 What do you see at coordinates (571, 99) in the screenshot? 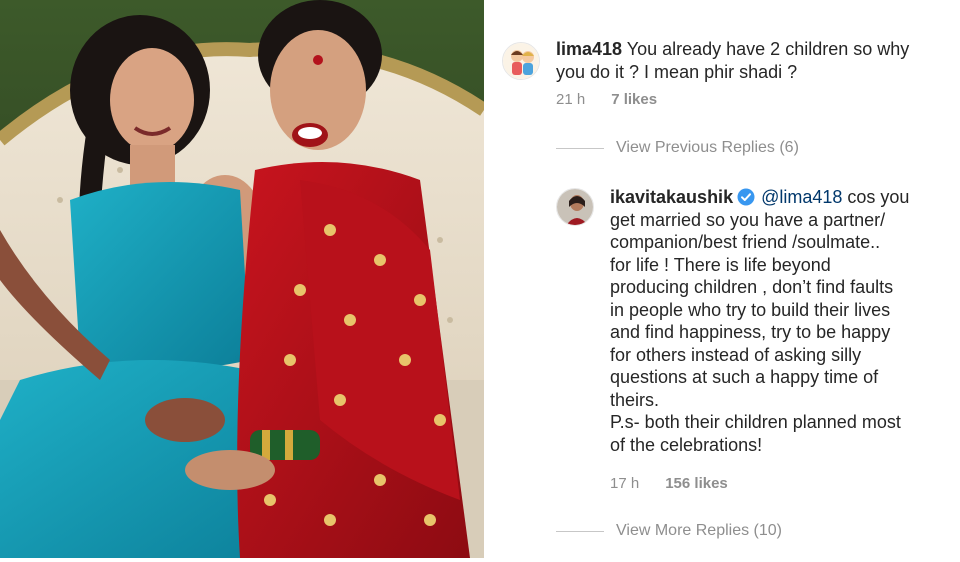
I see `comment-time: 21 h` at bounding box center [571, 99].